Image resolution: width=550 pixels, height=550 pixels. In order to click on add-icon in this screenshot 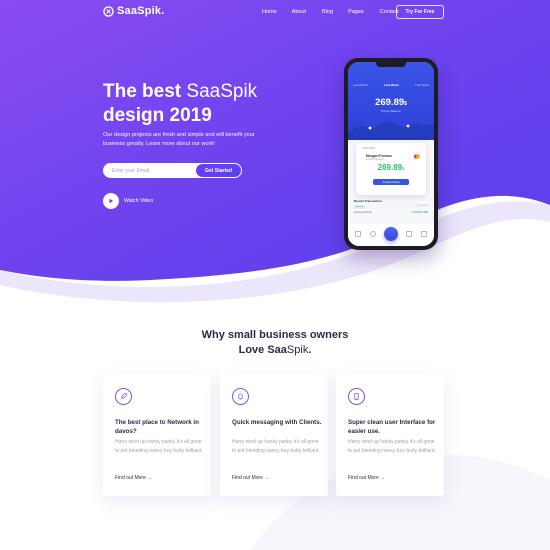, I will do `click(391, 234)`.